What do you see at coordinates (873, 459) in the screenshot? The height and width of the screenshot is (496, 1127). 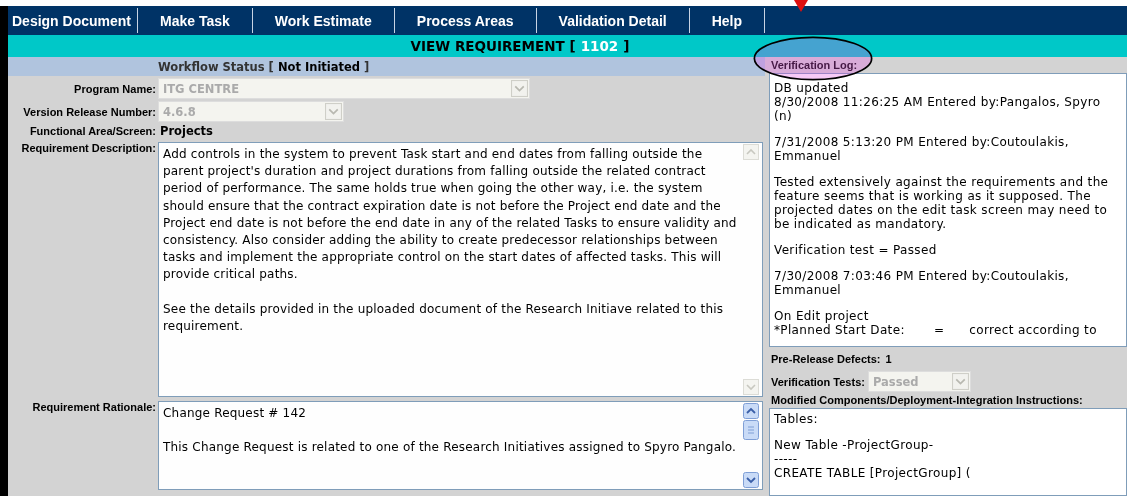 I see `code-text: New Table -ProjectGroup- ----- CREATE TABLE [ProjectGroup] (` at bounding box center [873, 459].